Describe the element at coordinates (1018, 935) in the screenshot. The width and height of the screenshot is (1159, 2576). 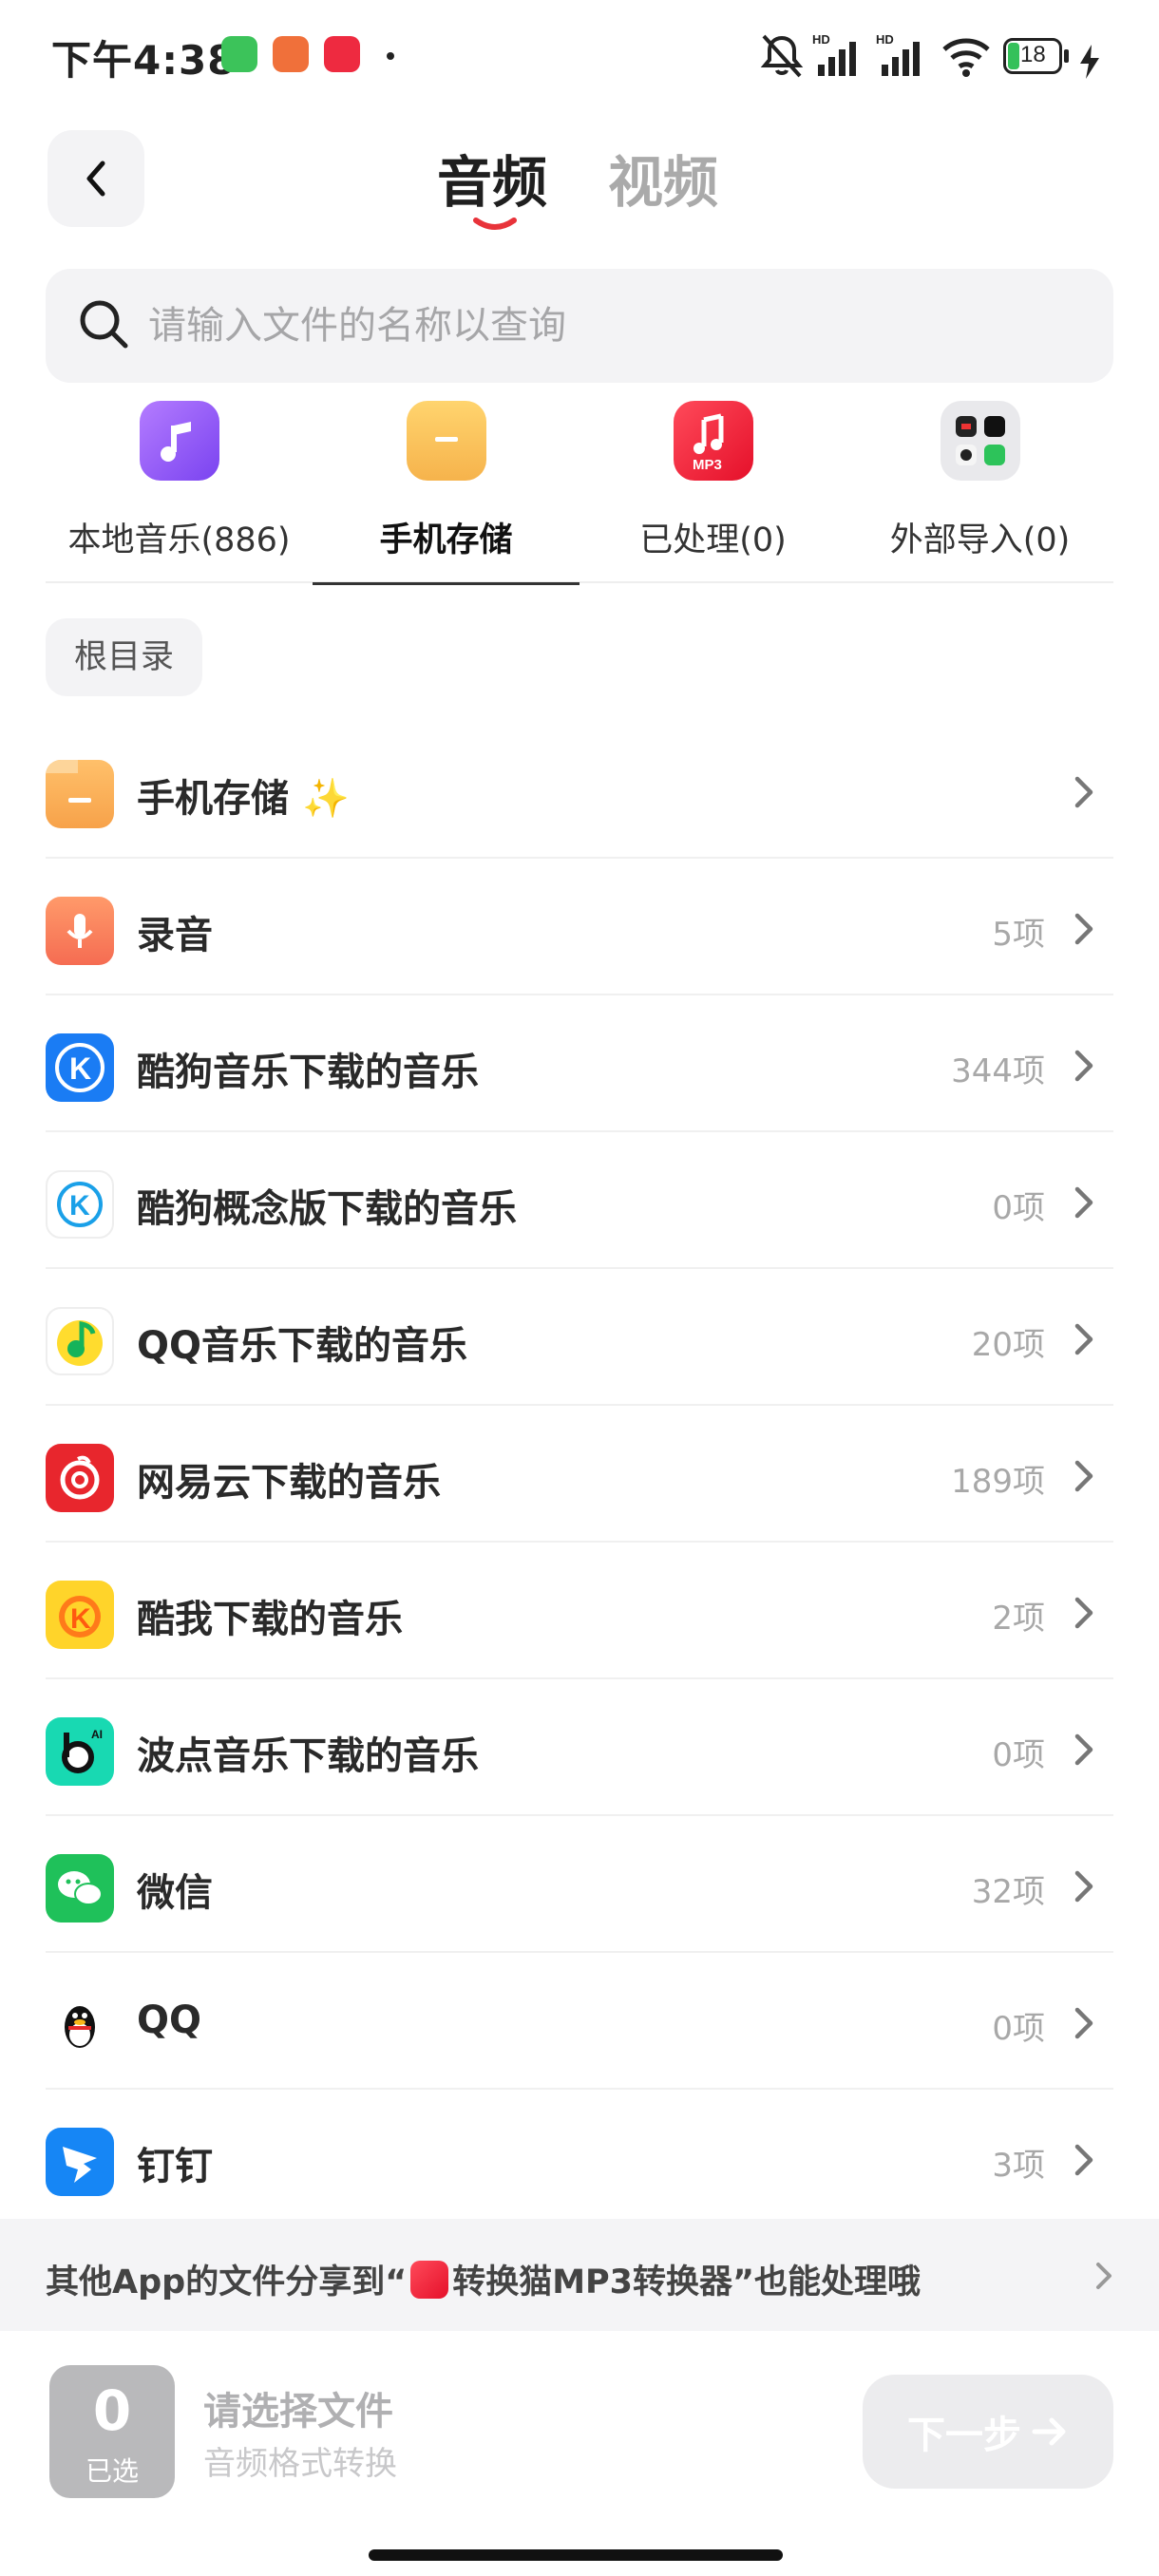
I see `list-item-count: 5项` at that location.